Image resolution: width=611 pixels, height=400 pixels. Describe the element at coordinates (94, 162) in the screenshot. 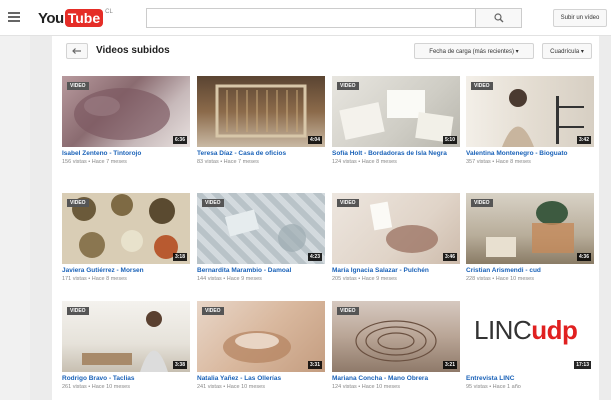

I see `video-meta: 156 vistas • Hace 7 meses` at that location.